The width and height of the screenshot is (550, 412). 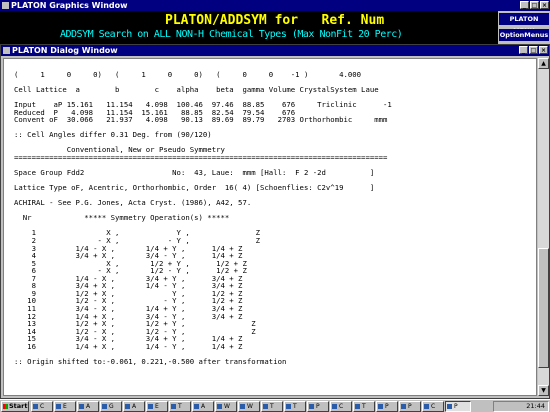 I want to click on system-tray: 21:44, so click(x=521, y=406).